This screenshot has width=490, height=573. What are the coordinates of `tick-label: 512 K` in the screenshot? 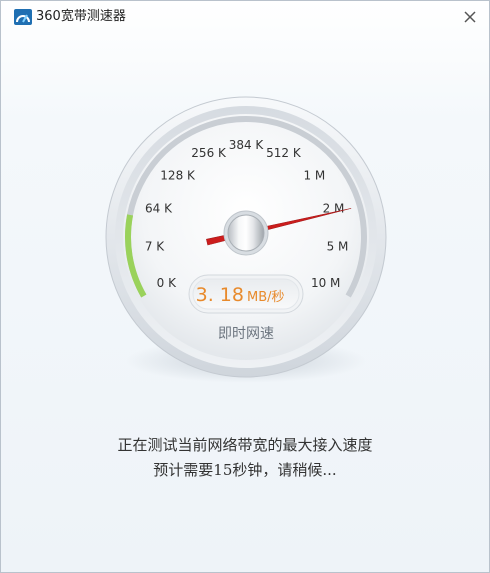 It's located at (284, 153).